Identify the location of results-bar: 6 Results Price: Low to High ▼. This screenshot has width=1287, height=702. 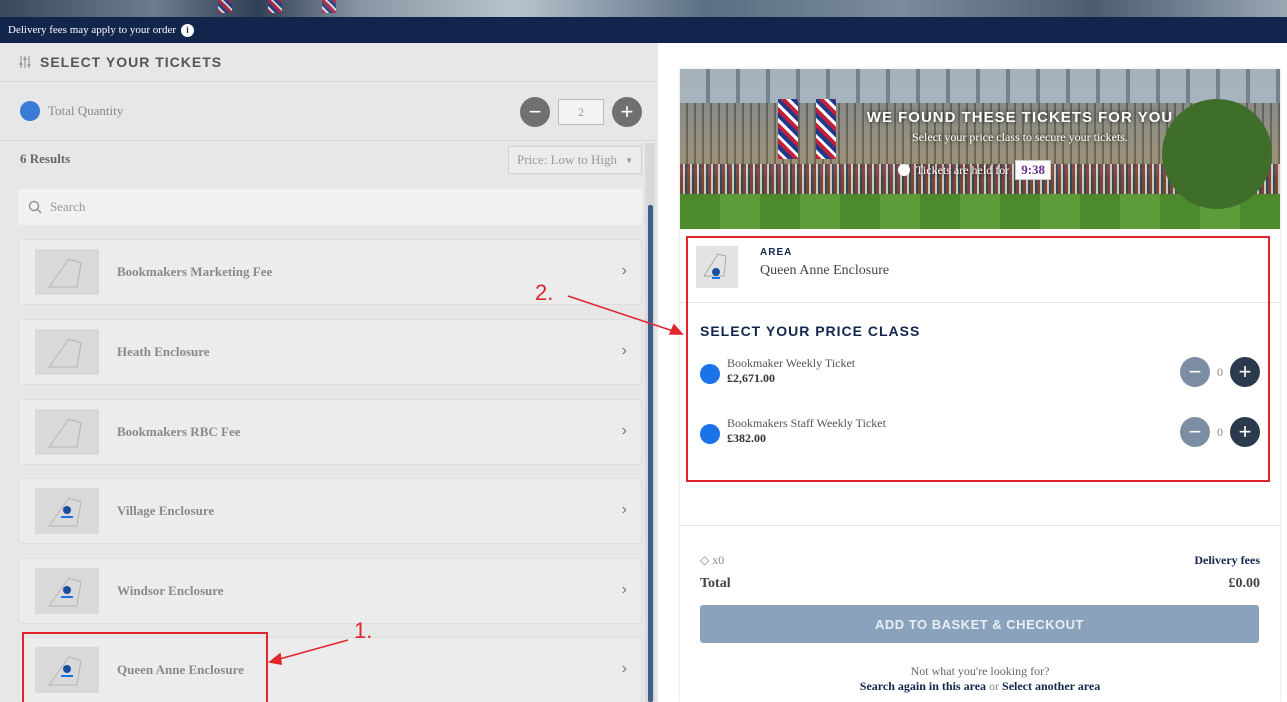
(328, 162).